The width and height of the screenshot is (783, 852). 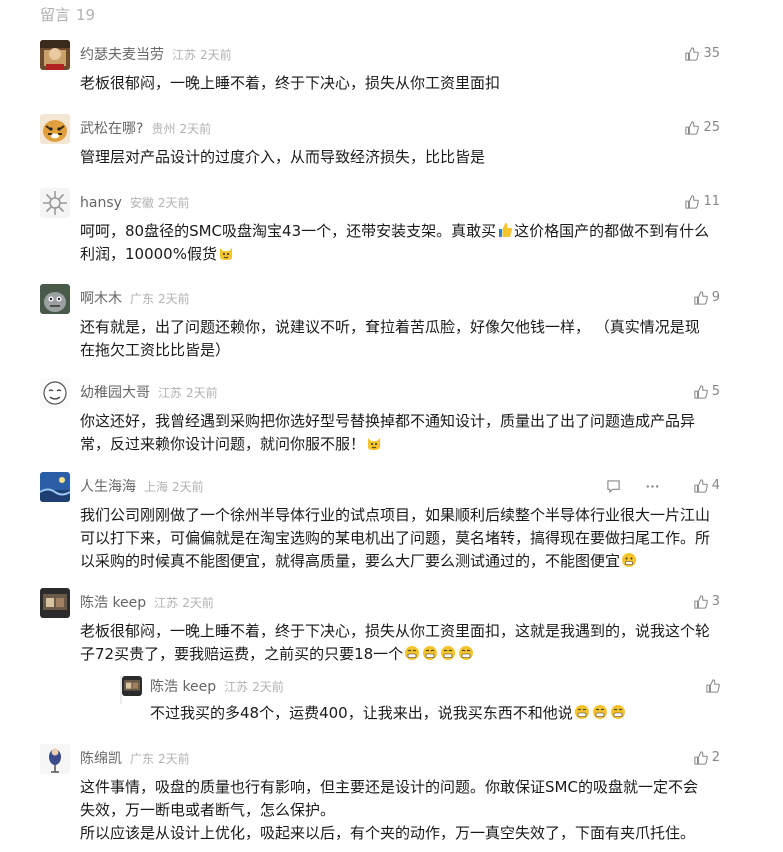 I want to click on comment-location: 安徽, so click(x=141, y=203).